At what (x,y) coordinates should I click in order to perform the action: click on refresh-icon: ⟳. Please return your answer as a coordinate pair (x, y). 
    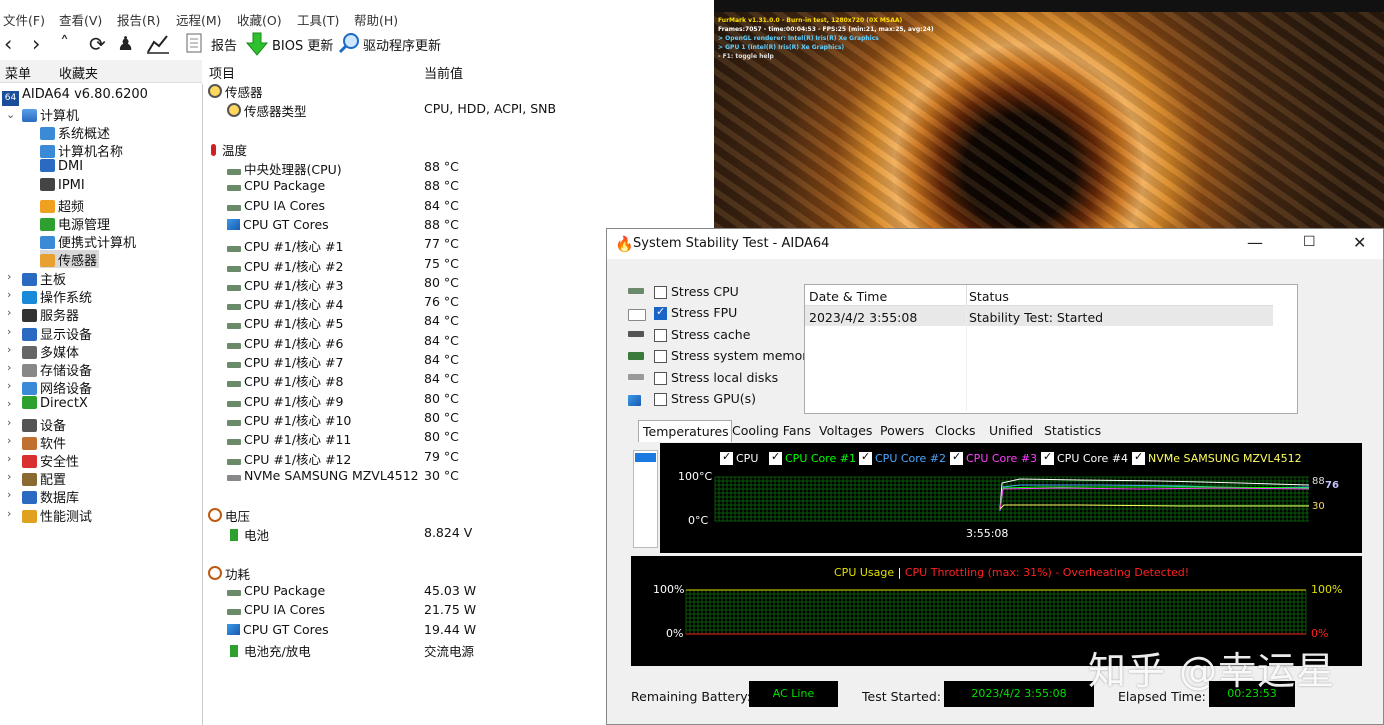
    Looking at the image, I should click on (97, 44).